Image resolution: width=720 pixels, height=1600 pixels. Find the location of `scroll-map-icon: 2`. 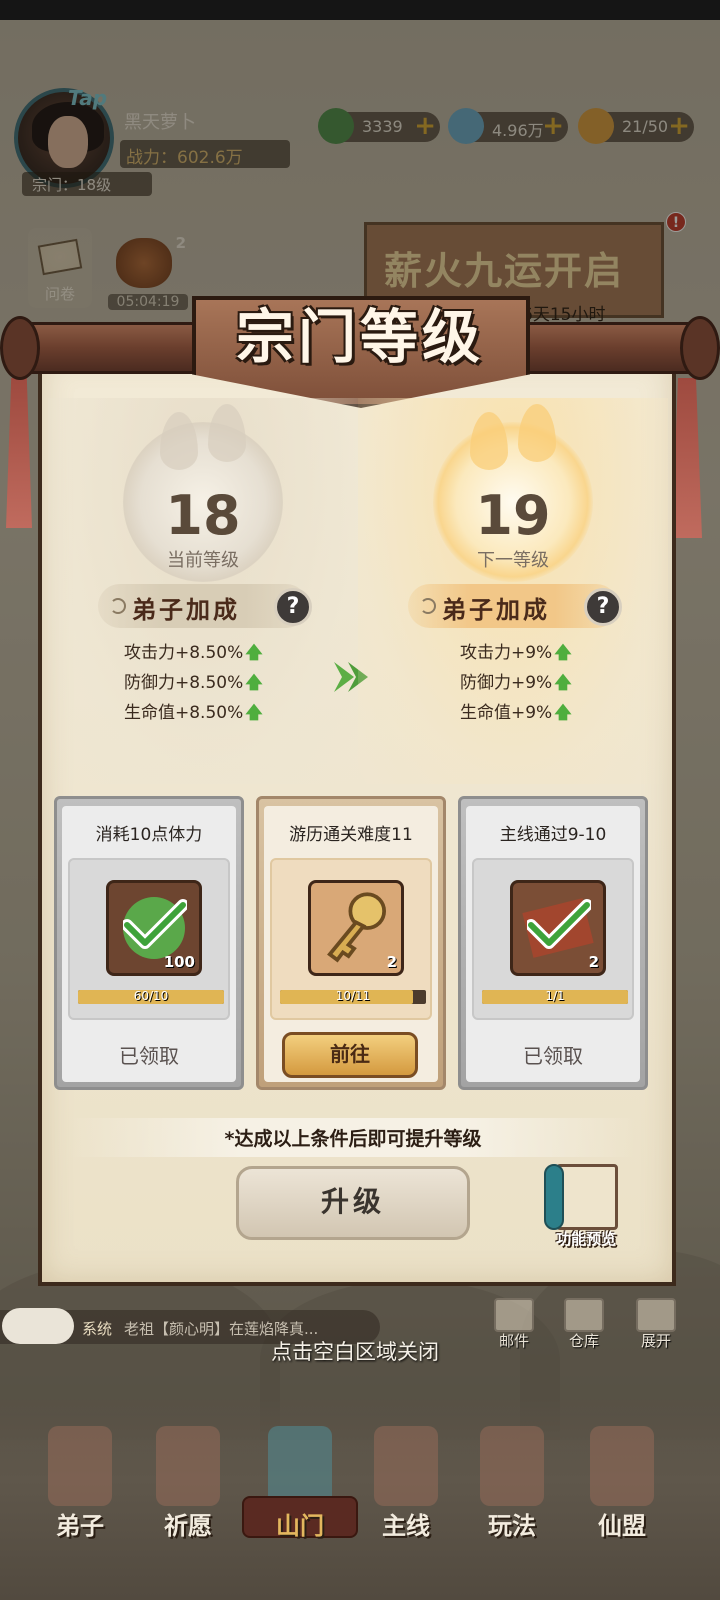

scroll-map-icon: 2 is located at coordinates (558, 928).